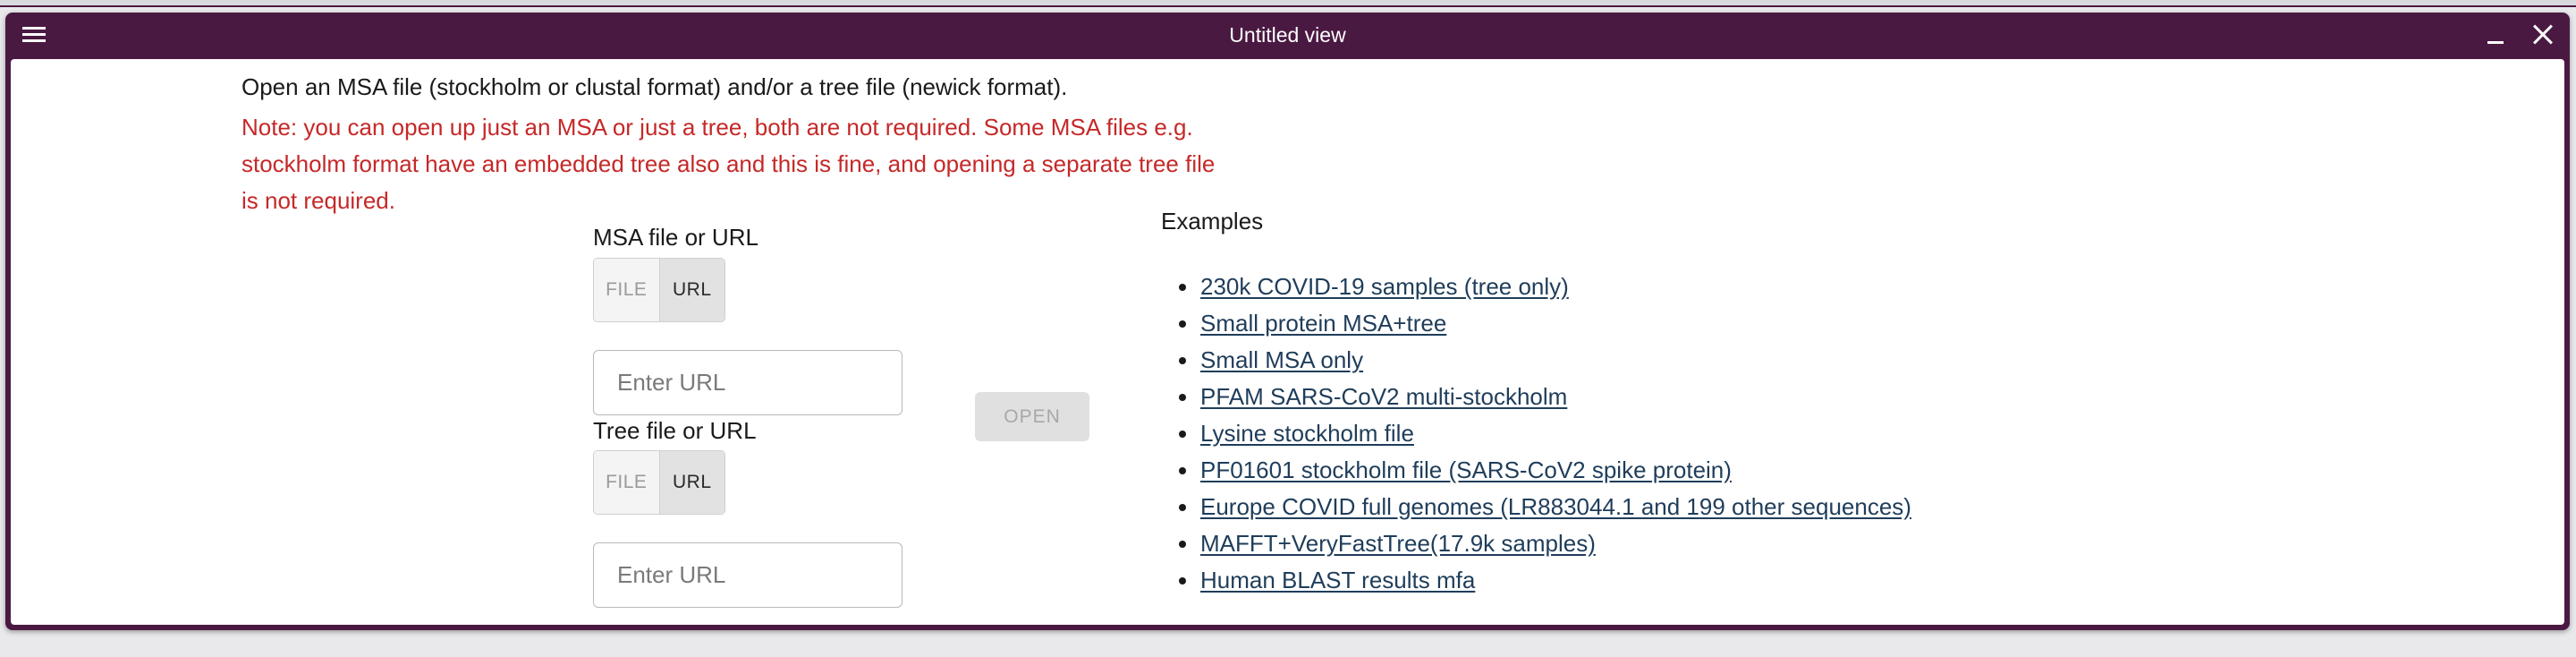 The height and width of the screenshot is (657, 2576). What do you see at coordinates (1281, 359) in the screenshot?
I see `example-link: Small MSA only` at bounding box center [1281, 359].